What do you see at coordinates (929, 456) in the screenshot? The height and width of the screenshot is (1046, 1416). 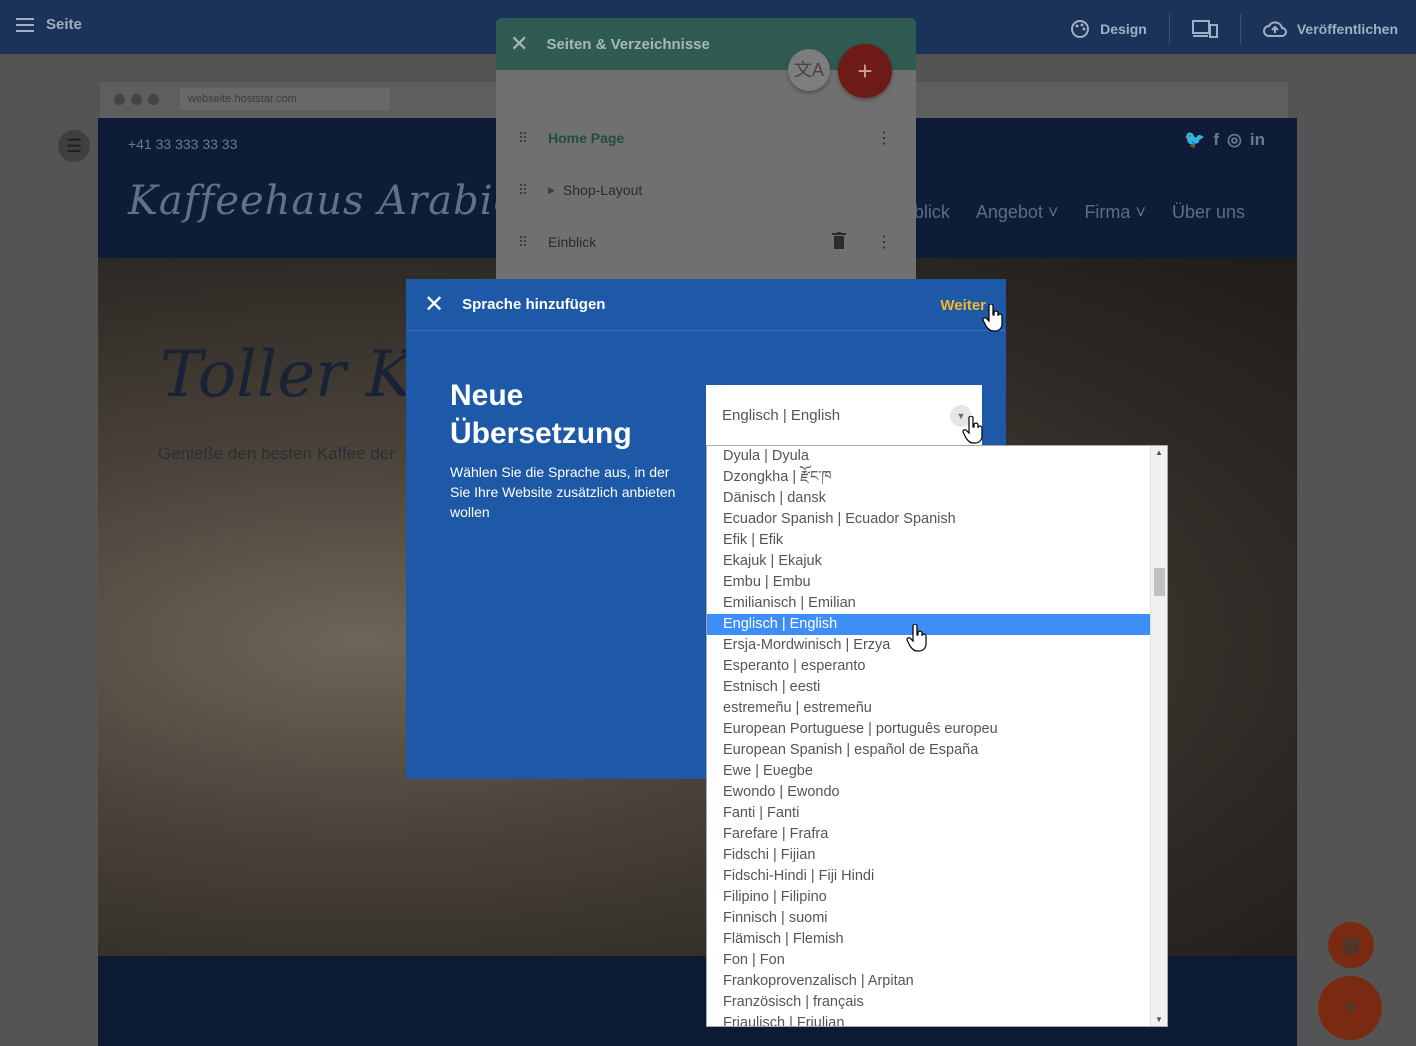 I see `language-option: Dyula | Dyula` at bounding box center [929, 456].